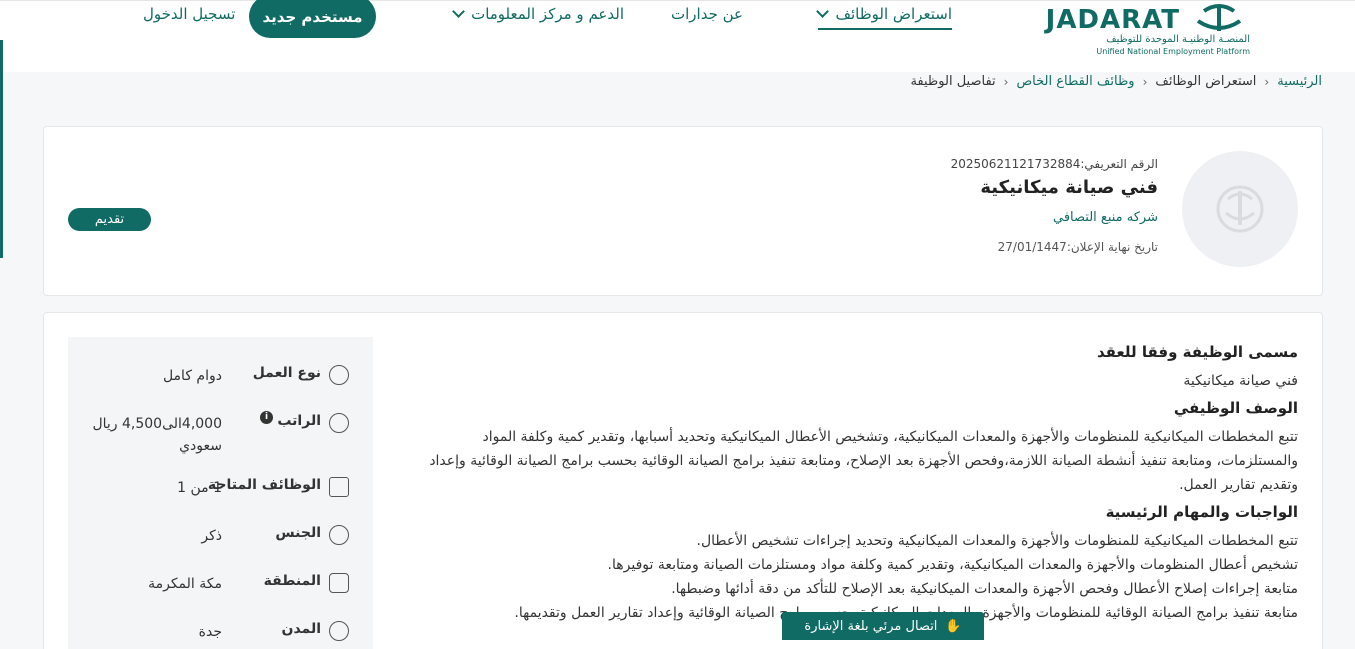 This screenshot has height=649, width=1355. What do you see at coordinates (1299, 81) in the screenshot?
I see `breadcrumb-home: الرئيسية` at bounding box center [1299, 81].